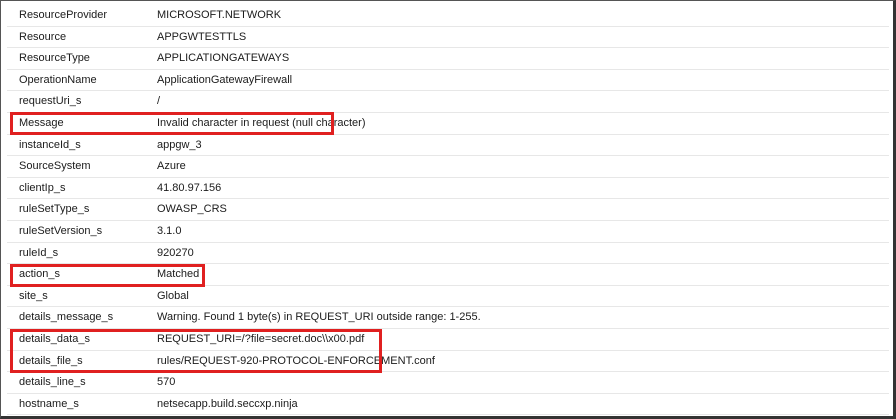  Describe the element at coordinates (43, 36) in the screenshot. I see `property-key: Resource` at that location.